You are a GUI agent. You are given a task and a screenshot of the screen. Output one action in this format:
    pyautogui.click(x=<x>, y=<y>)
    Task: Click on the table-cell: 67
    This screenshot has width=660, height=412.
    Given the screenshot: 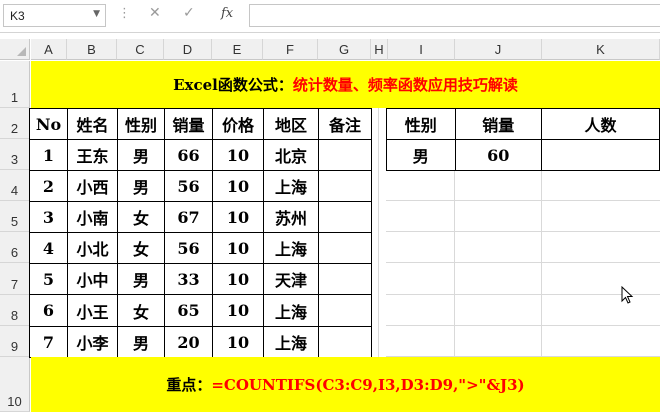 What is the action you would take?
    pyautogui.click(x=188, y=217)
    